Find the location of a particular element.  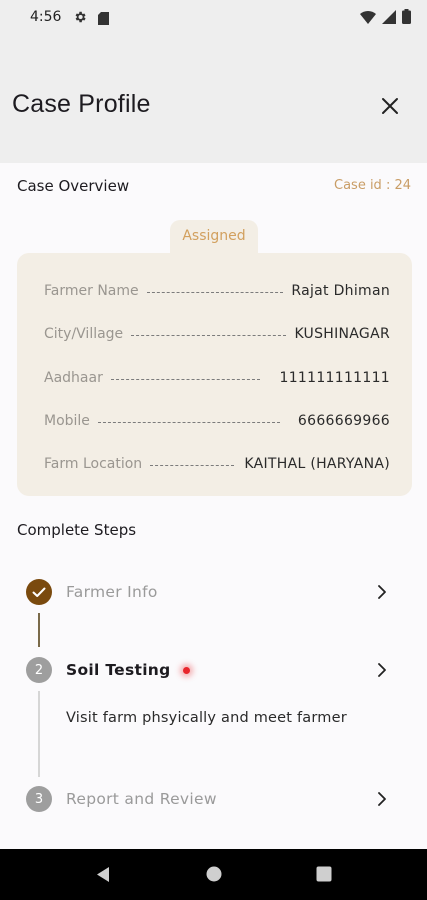

step-description: Visit farm phsyically and meet farmer is located at coordinates (206, 718).